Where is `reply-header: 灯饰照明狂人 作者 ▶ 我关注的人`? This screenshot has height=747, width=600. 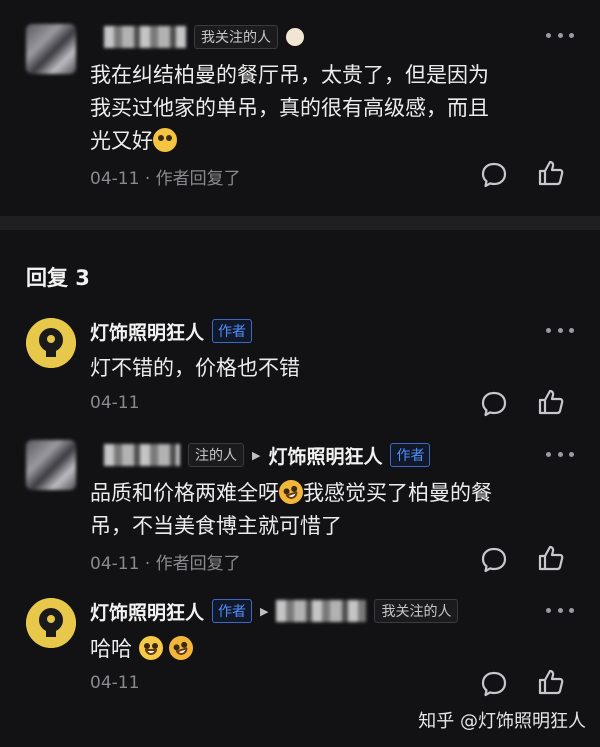
reply-header: 灯饰照明狂人 作者 ▶ 我关注的人 is located at coordinates (274, 611).